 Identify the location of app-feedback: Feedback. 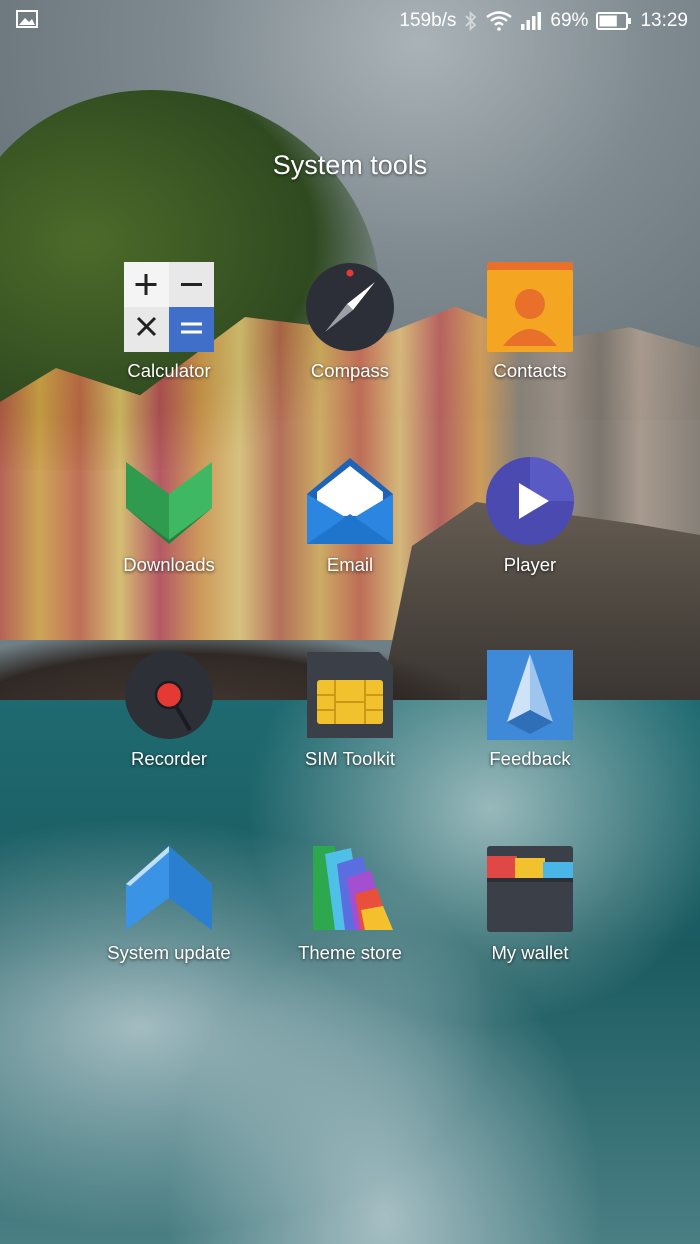
(530, 720).